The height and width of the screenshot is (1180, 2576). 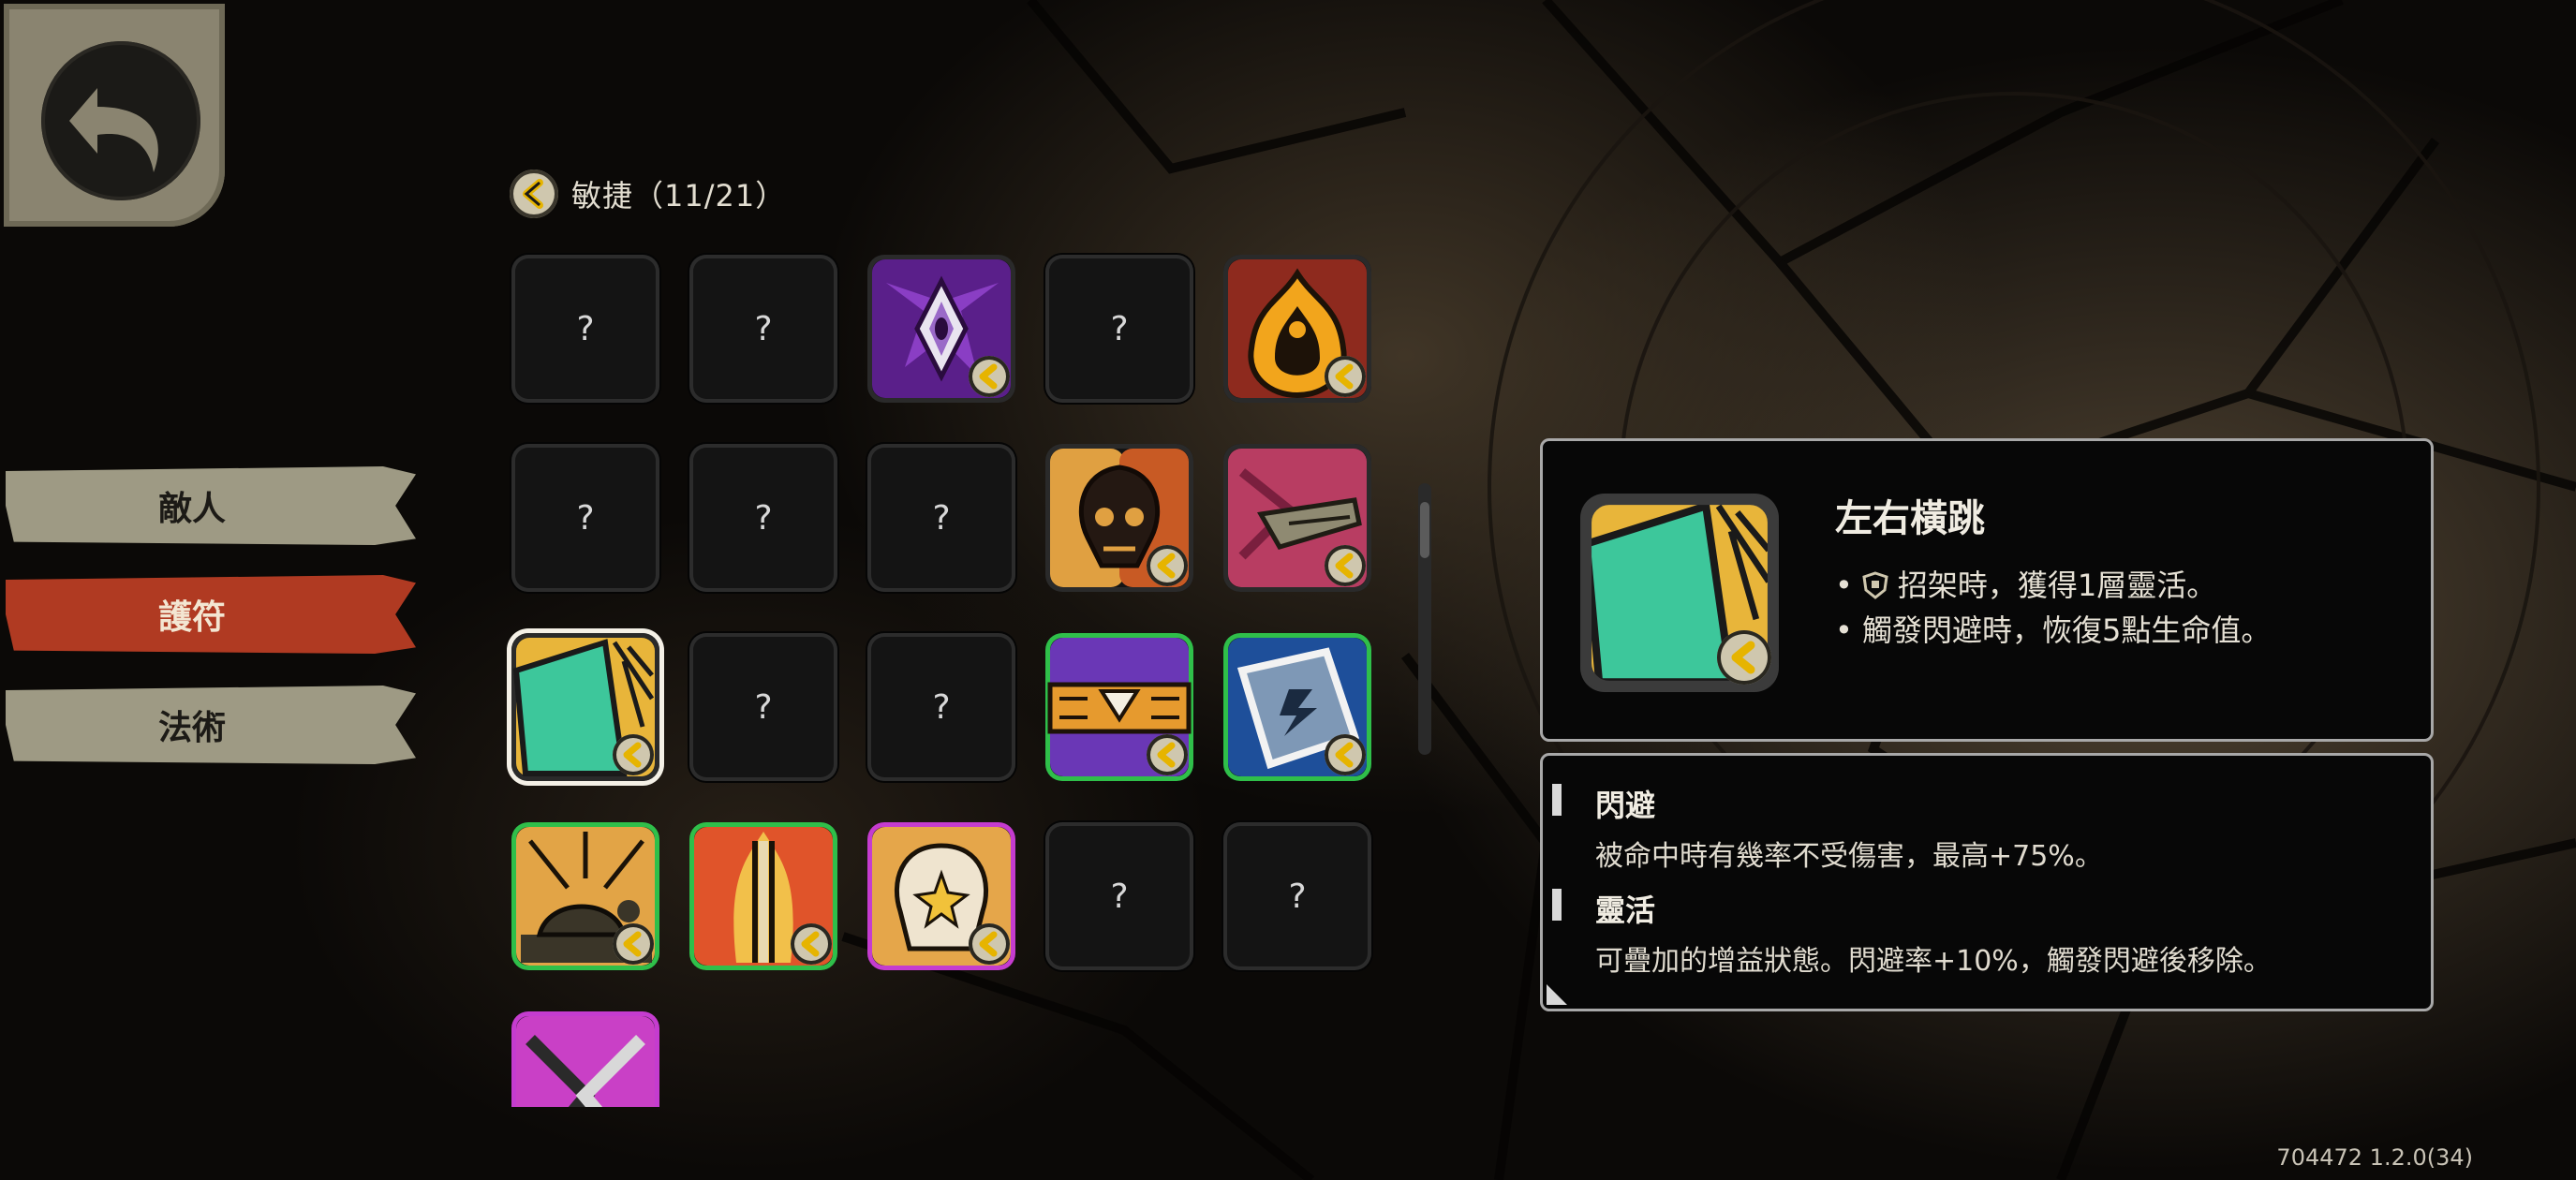 I want to click on effect-line: • 觸發閃避時，恢復5點生命值。, so click(x=2053, y=631).